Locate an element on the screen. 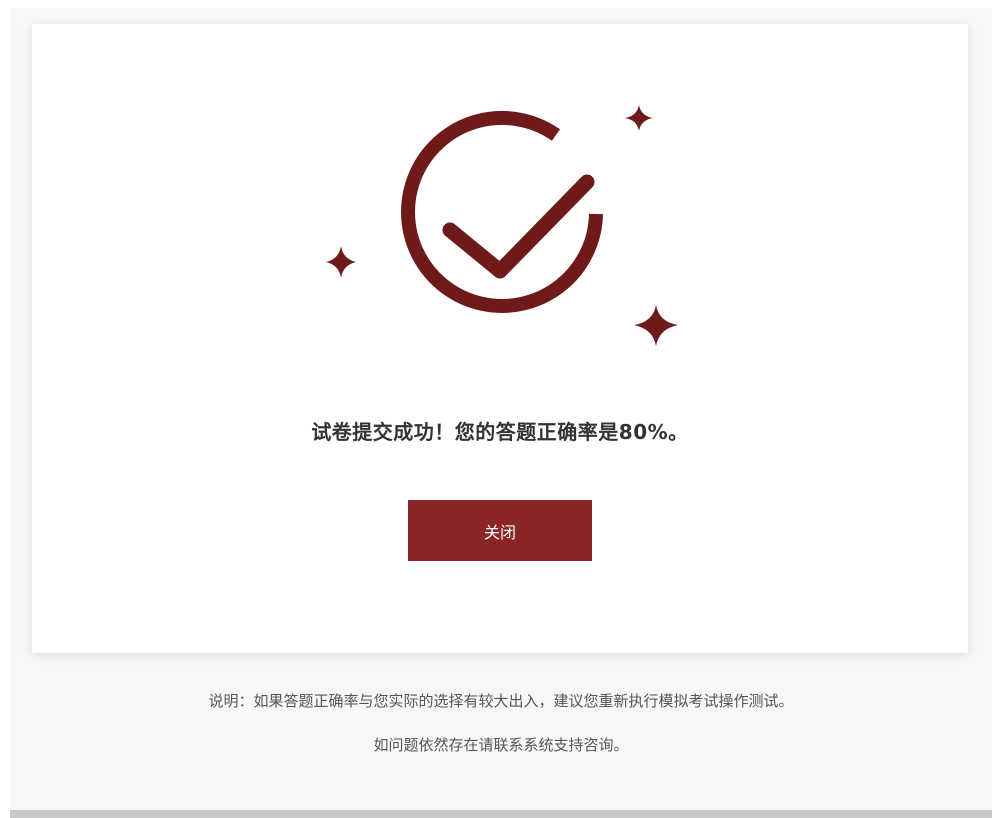 This screenshot has height=818, width=992. note-line-1: 说明：如果答题正确率与您实际的选择有较大出入，建议您重新执行模拟考试操作测试。 is located at coordinates (501, 701).